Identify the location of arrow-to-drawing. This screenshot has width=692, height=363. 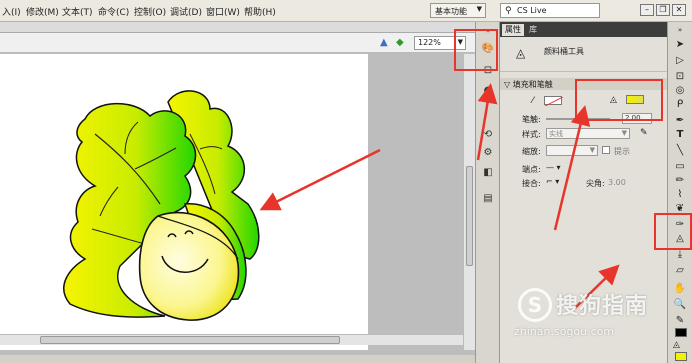
(320, 179).